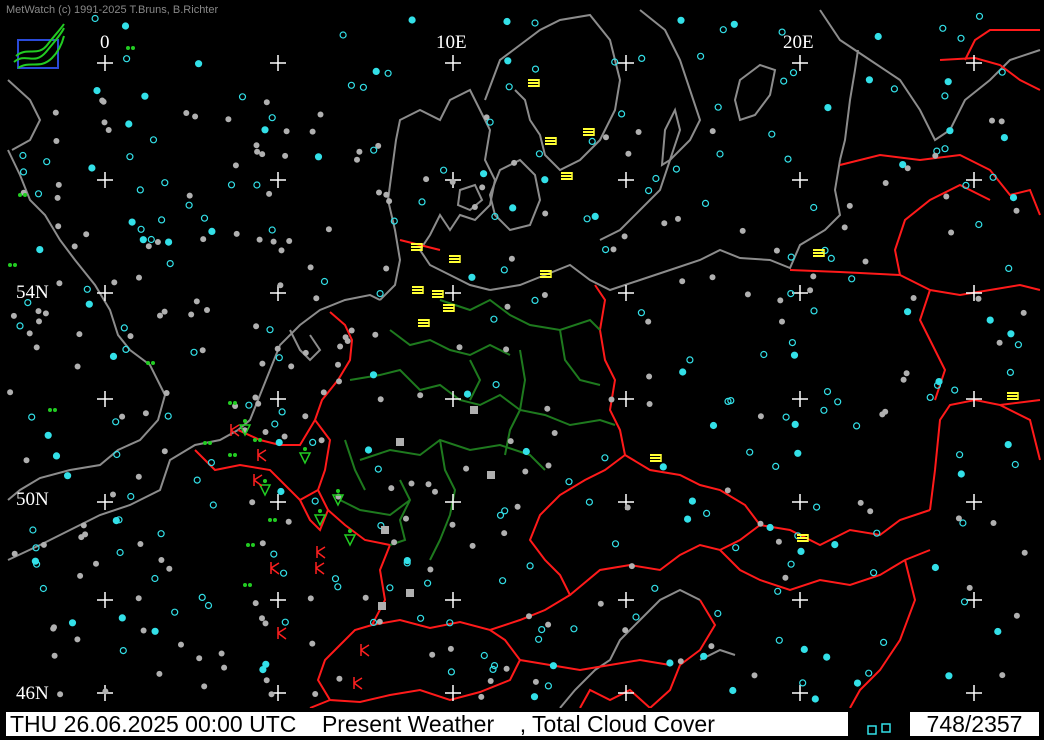 This screenshot has width=1044, height=740. Describe the element at coordinates (32, 499) in the screenshot. I see `lat-label-50n: 50N` at that location.